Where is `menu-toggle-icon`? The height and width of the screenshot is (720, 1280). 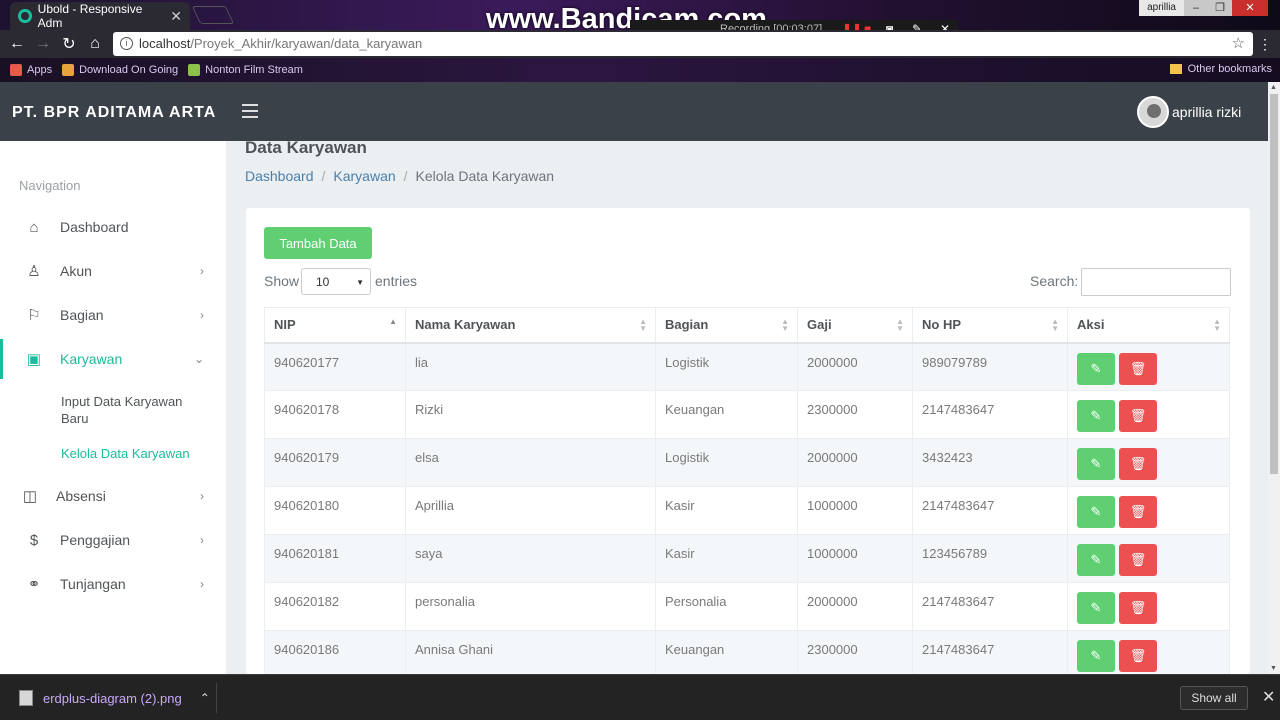
menu-toggle-icon is located at coordinates (250, 111).